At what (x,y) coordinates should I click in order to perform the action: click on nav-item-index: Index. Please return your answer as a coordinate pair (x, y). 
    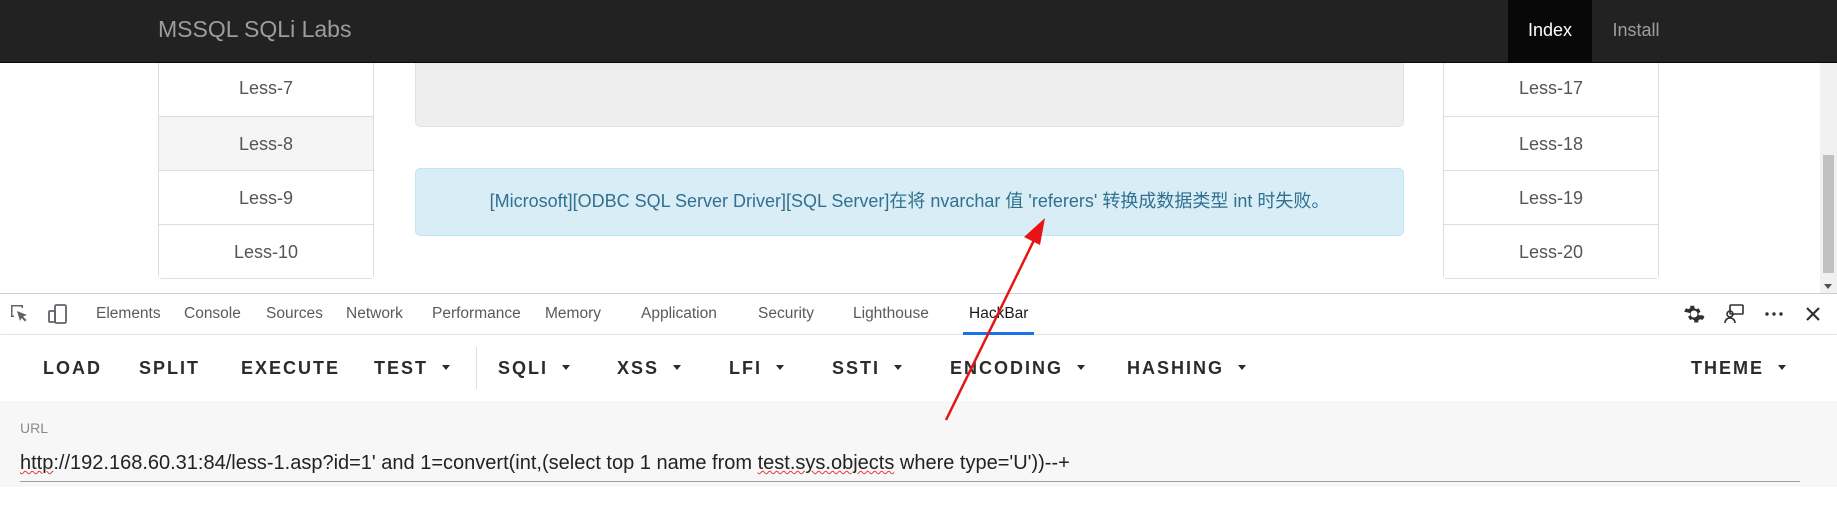
    Looking at the image, I should click on (1550, 31).